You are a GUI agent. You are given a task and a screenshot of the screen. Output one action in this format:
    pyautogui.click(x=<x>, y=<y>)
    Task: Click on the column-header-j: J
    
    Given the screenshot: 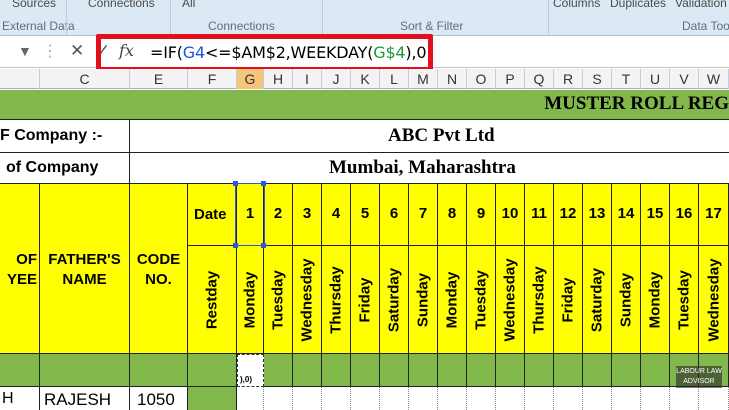 What is the action you would take?
    pyautogui.click(x=336, y=79)
    